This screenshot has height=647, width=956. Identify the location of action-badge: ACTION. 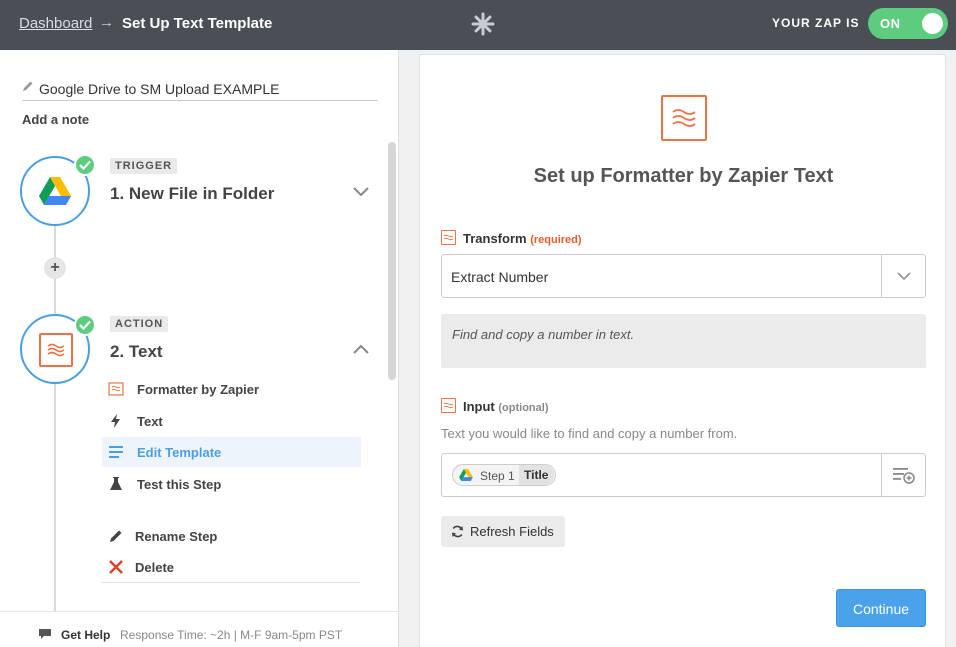
(139, 324).